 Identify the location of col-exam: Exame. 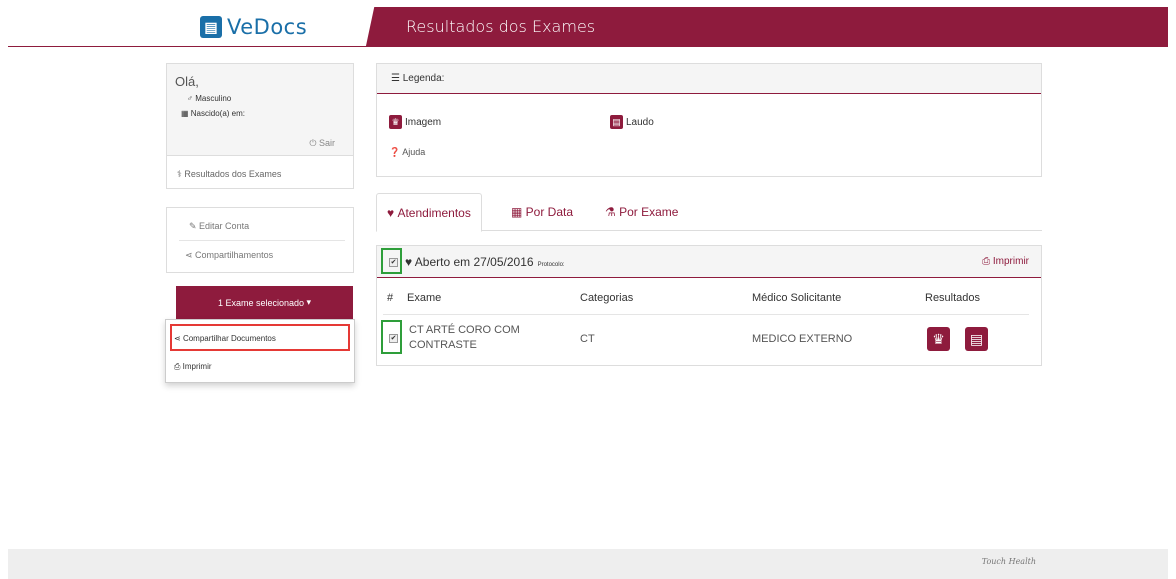
(424, 298).